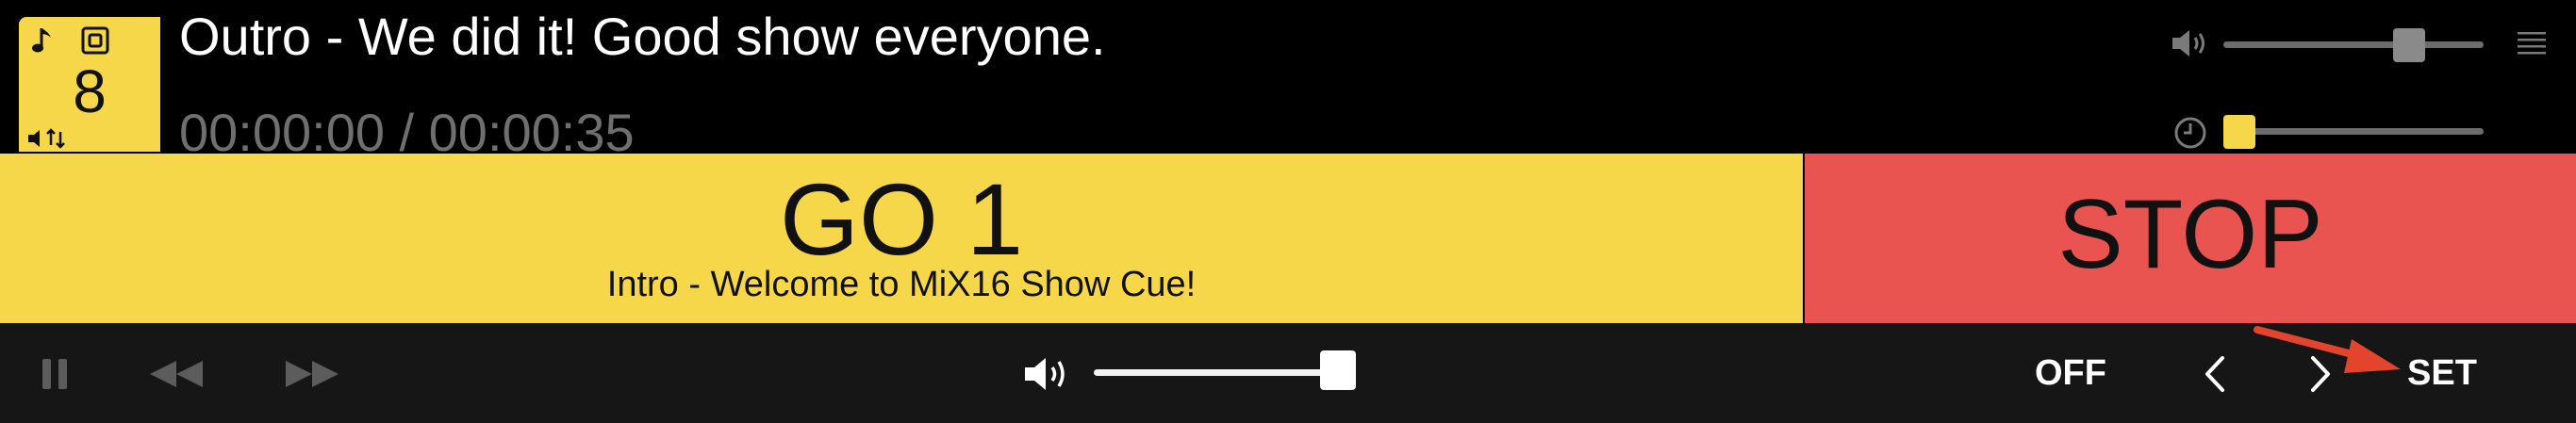 This screenshot has width=2576, height=423. I want to click on rewind-button, so click(176, 374).